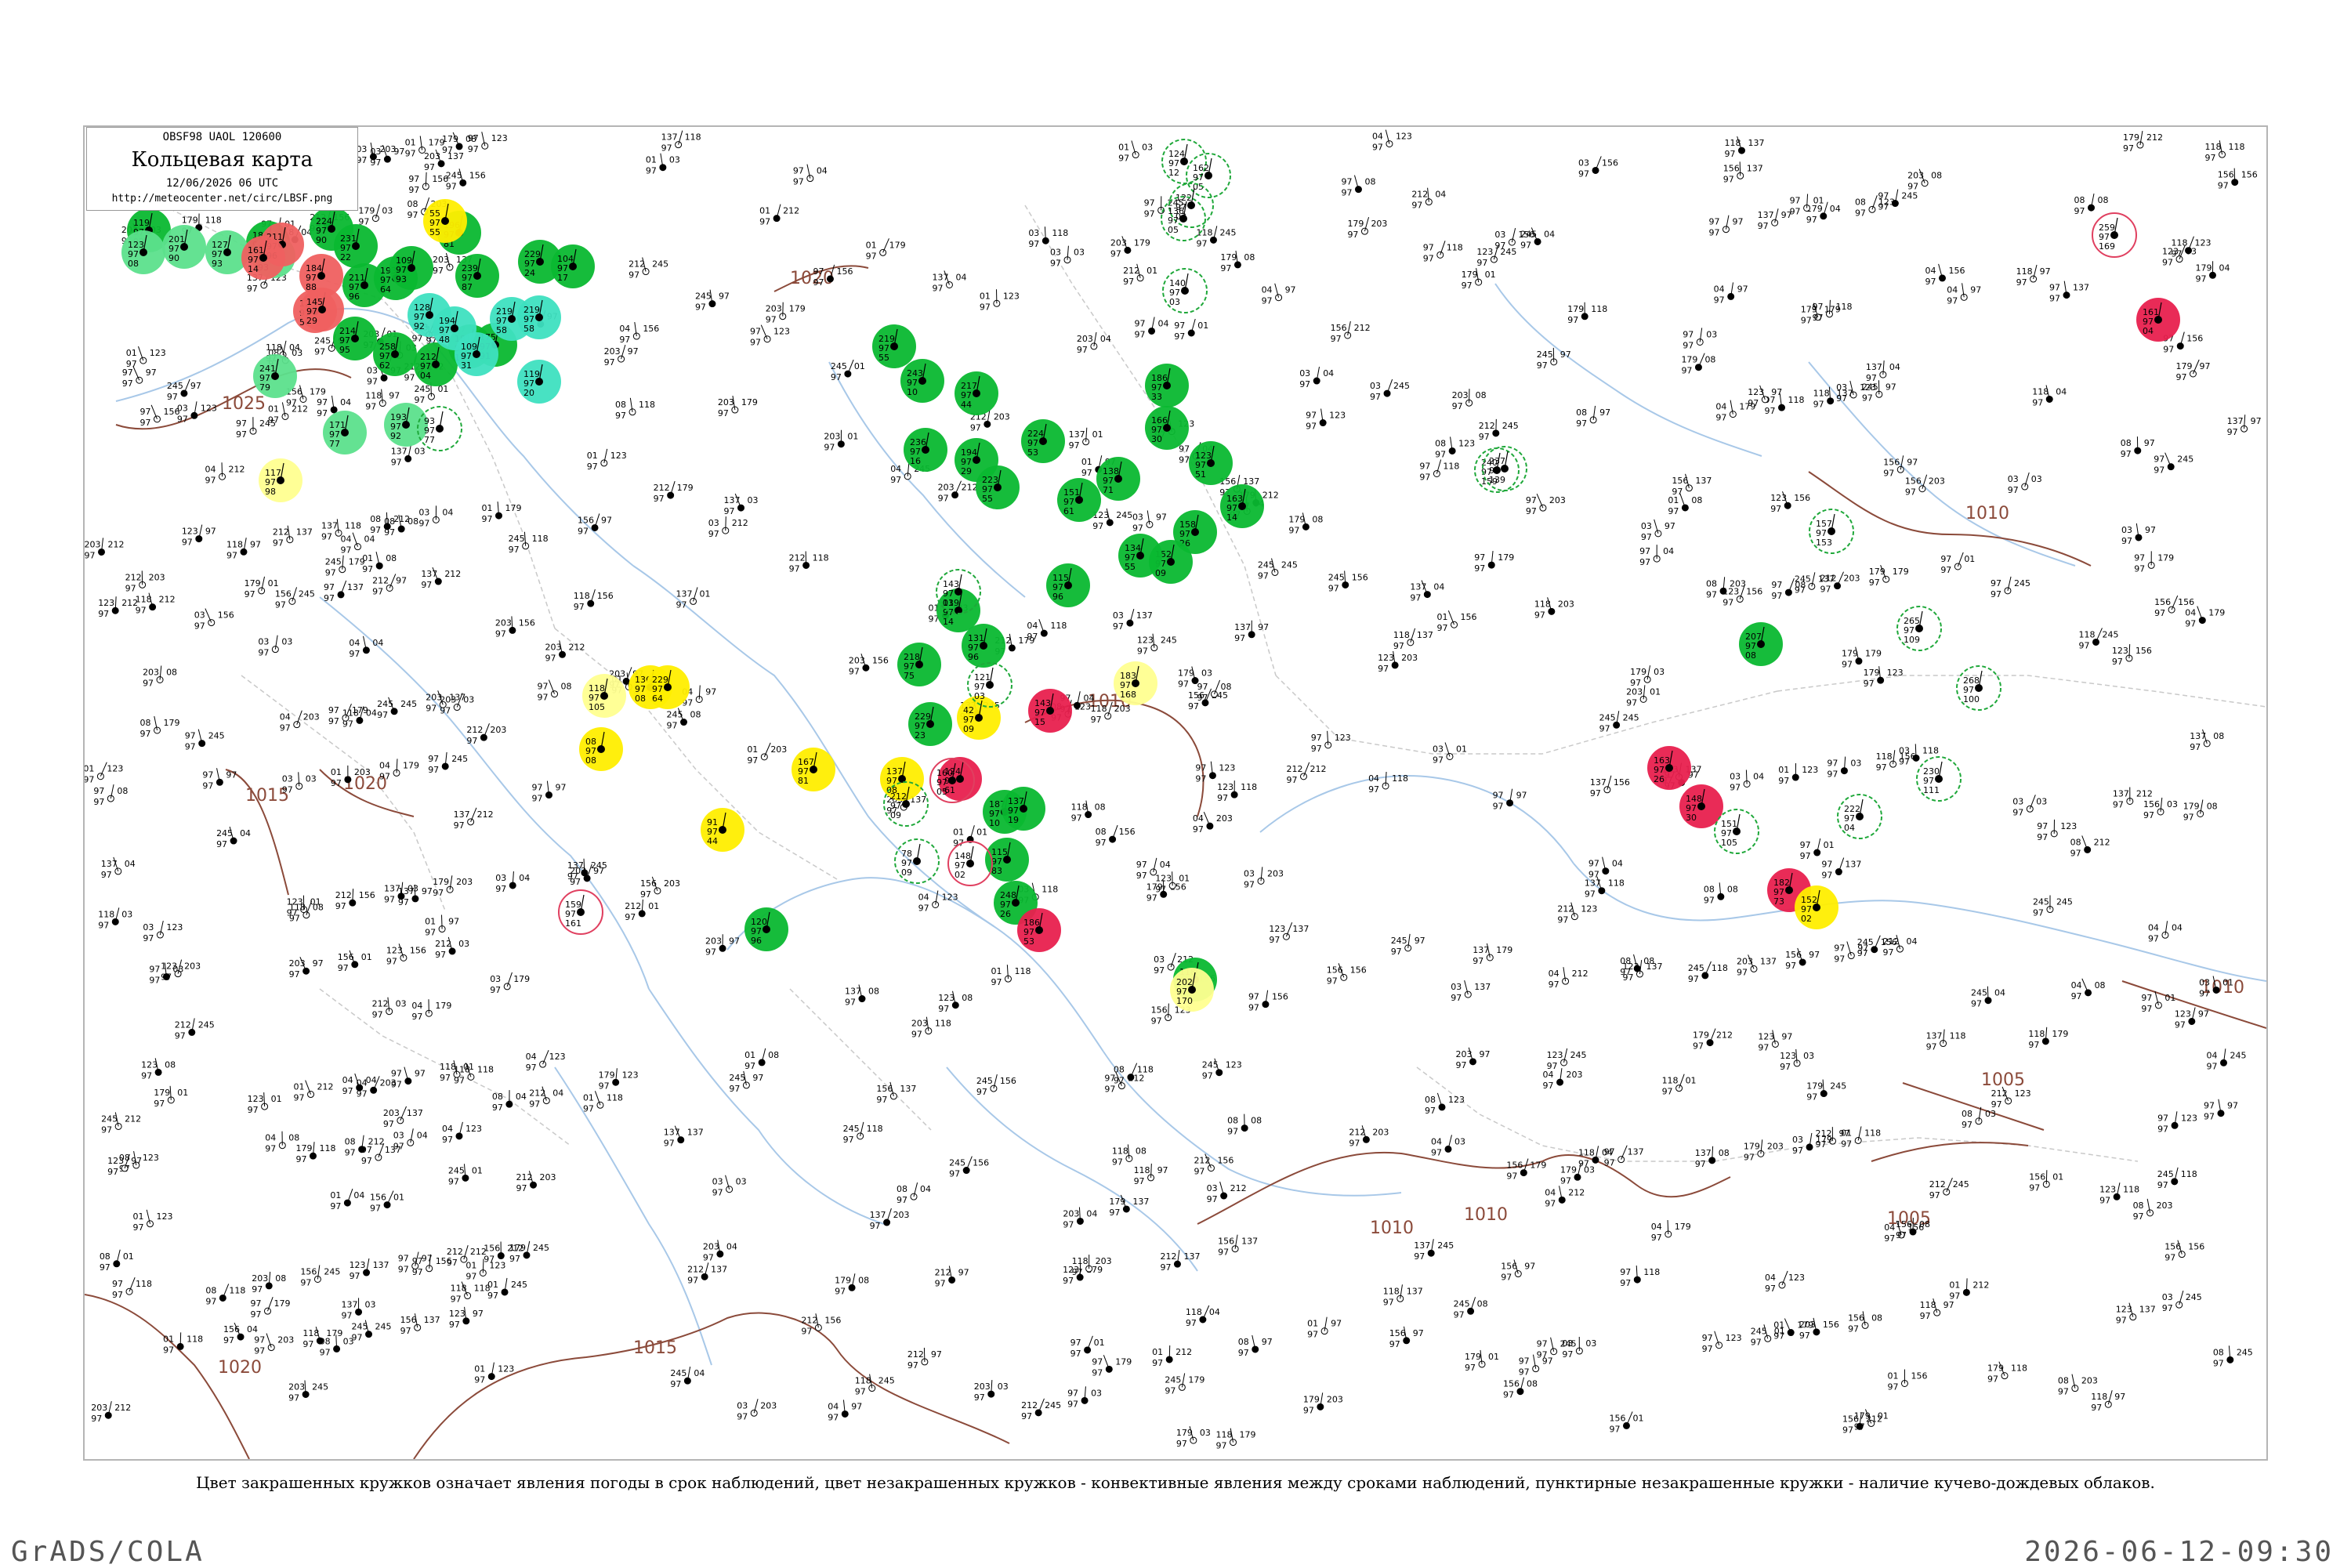 The image size is (2351, 1568). What do you see at coordinates (1174, 302) in the screenshot?
I see `station-value: 03` at bounding box center [1174, 302].